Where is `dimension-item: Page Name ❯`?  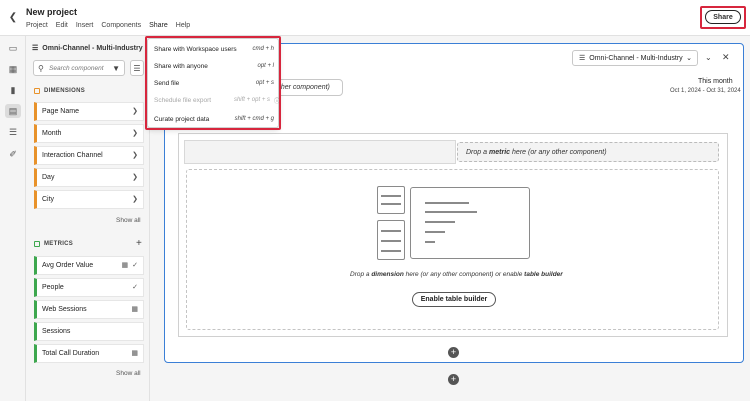 dimension-item: Page Name ❯ is located at coordinates (89, 111).